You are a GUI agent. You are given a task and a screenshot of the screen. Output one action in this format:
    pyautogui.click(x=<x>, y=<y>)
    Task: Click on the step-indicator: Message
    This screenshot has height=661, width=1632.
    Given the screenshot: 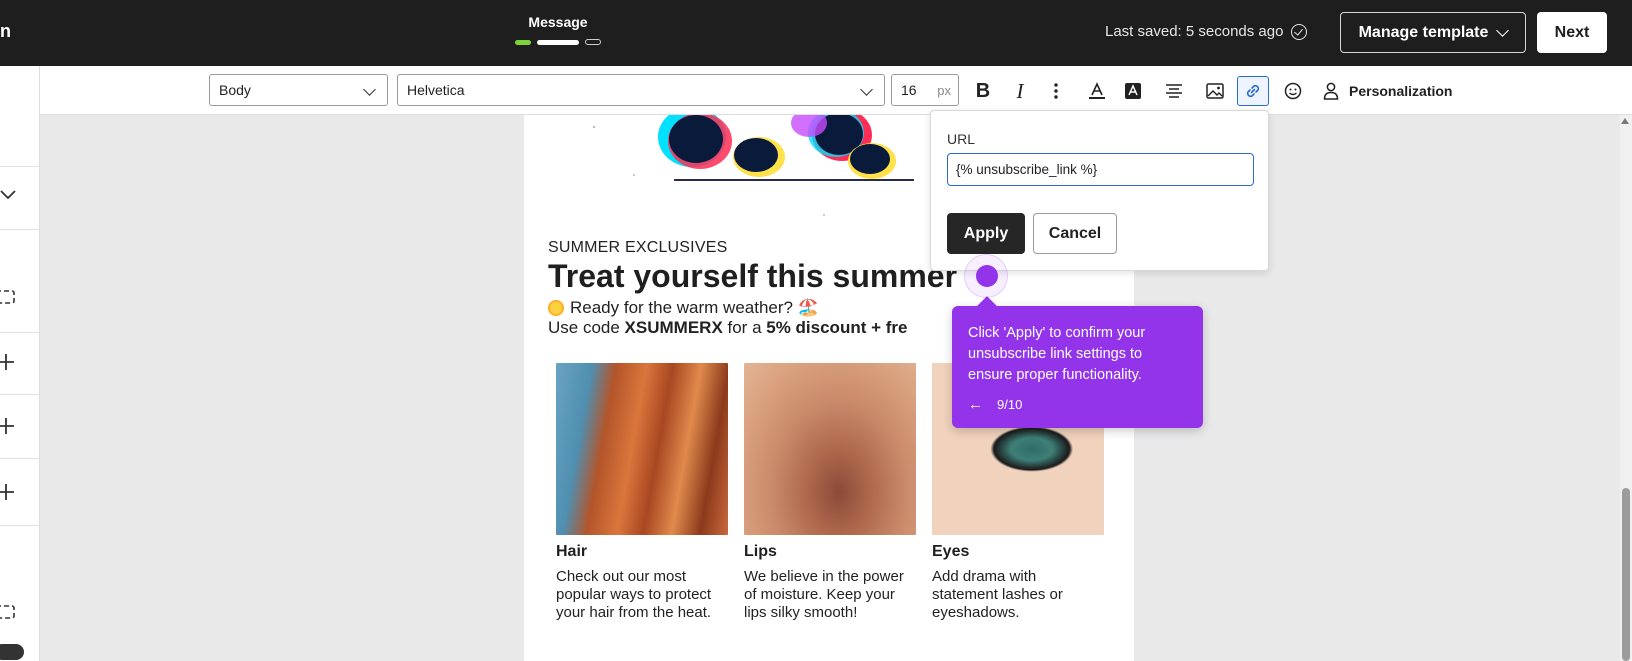 What is the action you would take?
    pyautogui.click(x=558, y=29)
    